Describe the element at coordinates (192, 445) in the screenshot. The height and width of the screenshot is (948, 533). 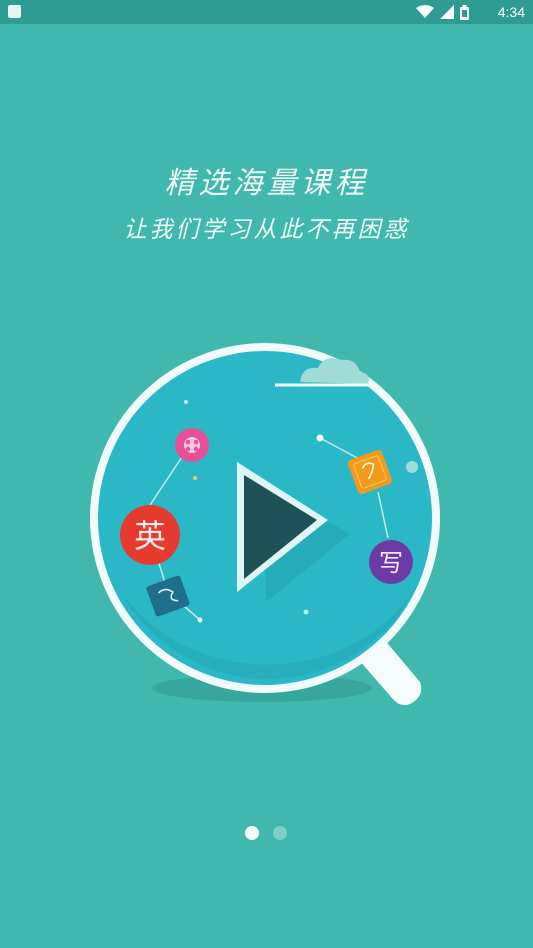
I see `video-icon` at that location.